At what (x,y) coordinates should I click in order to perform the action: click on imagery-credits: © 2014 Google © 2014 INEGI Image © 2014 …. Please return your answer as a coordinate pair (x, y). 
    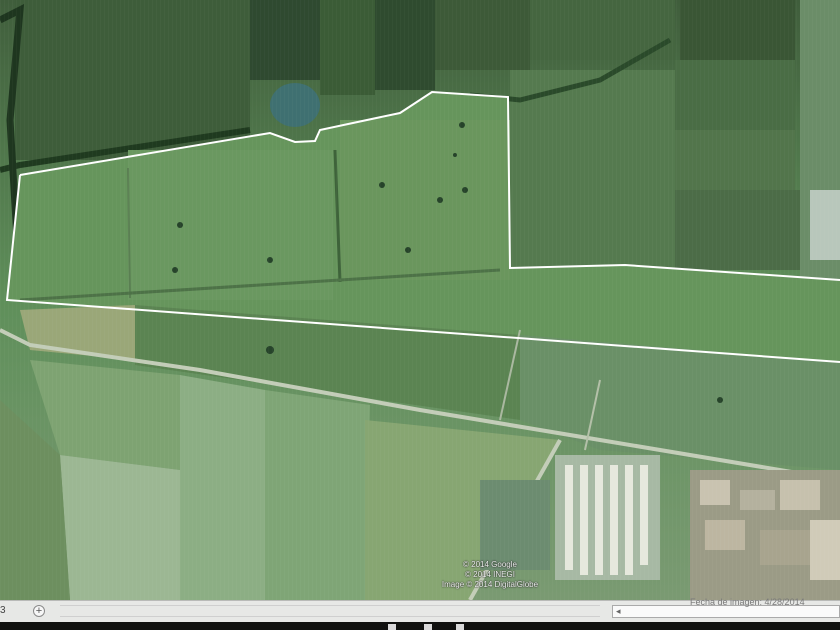
    Looking at the image, I should click on (490, 575).